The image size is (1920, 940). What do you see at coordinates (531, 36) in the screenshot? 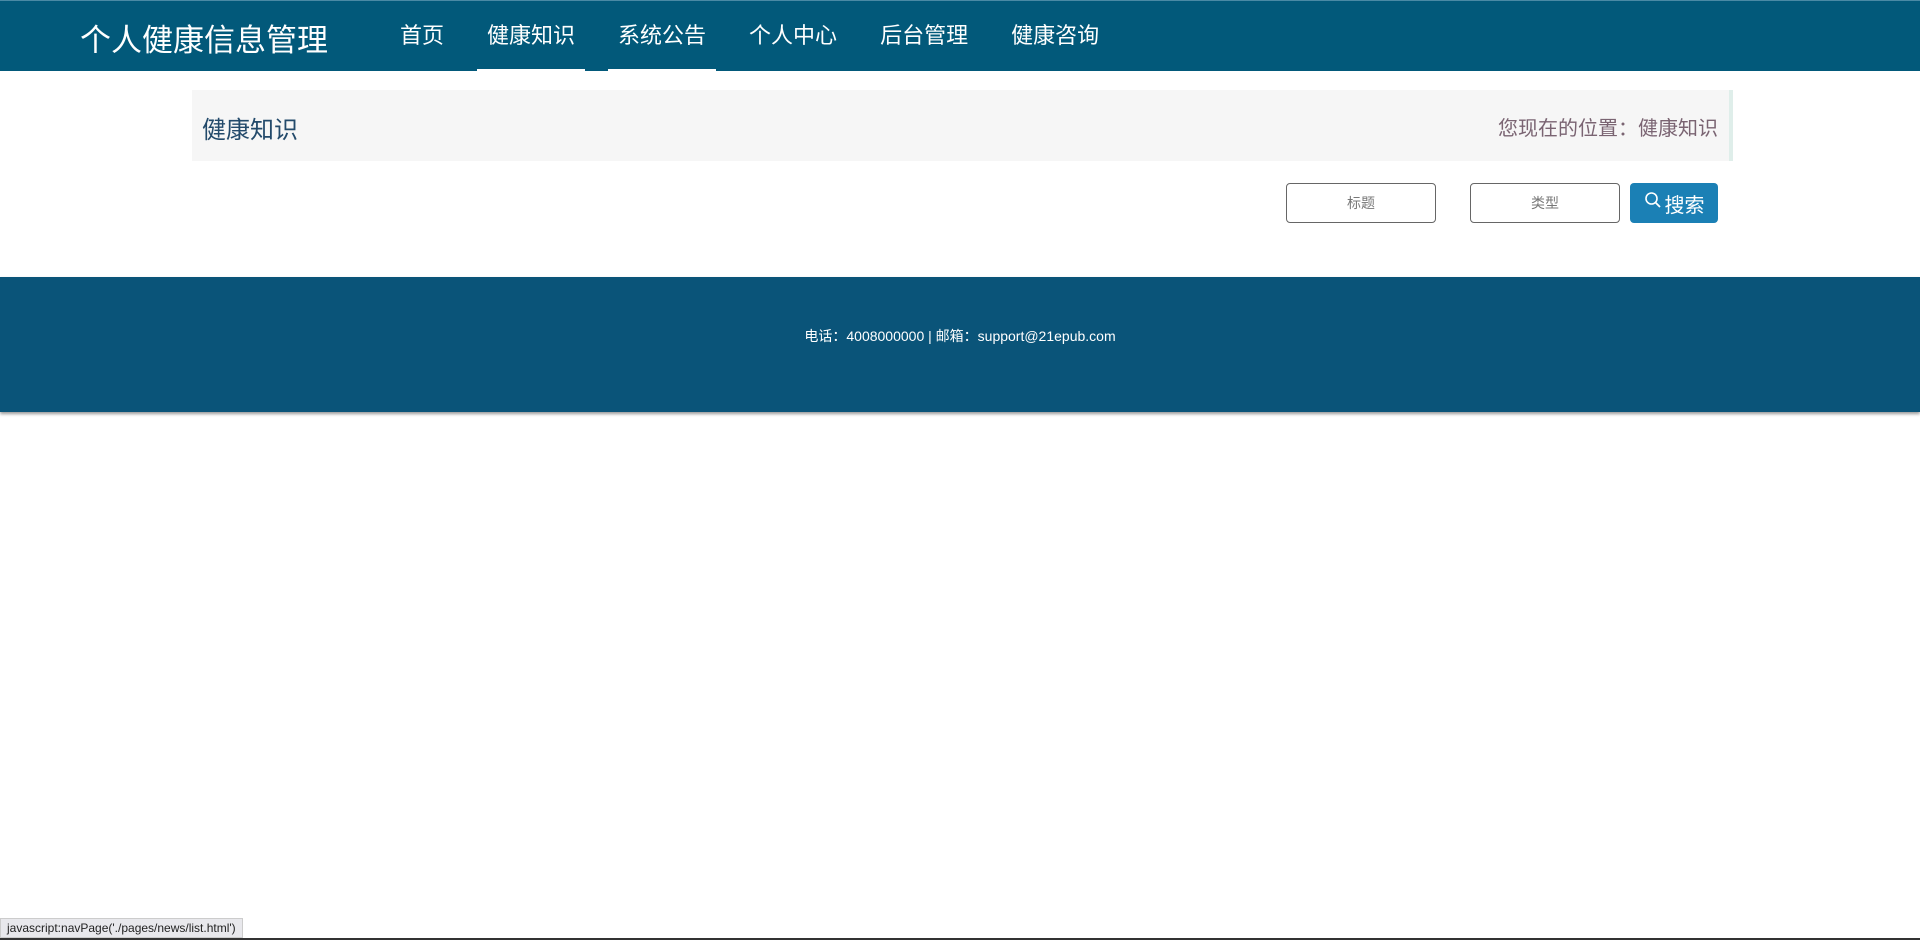
I see `nav-health-knowledge: 健康知识` at bounding box center [531, 36].